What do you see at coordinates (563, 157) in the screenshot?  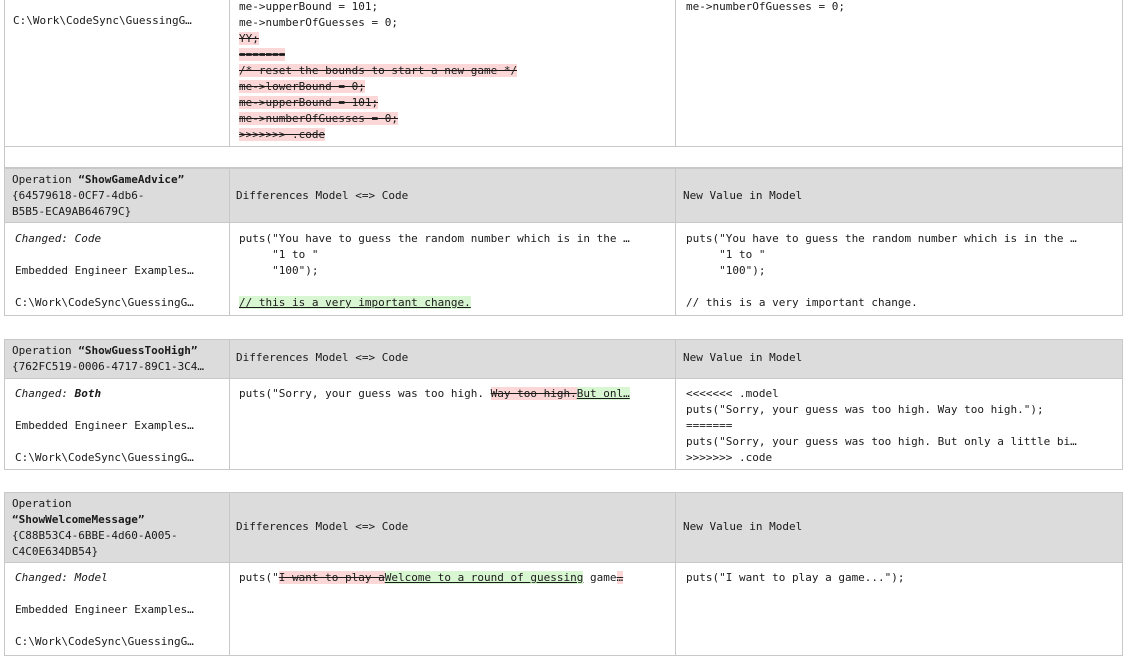 I see `separator-row` at bounding box center [563, 157].